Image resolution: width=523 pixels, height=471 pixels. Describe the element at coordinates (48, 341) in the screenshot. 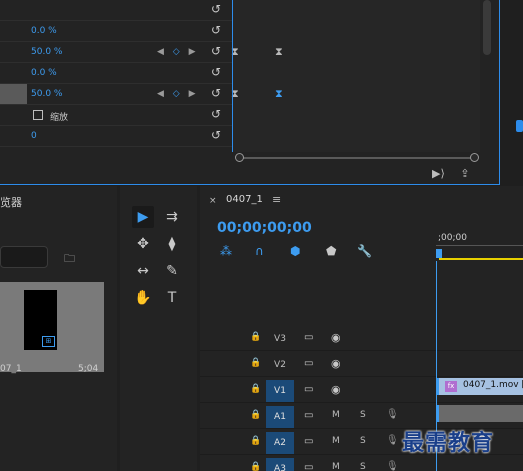

I see `sequence-badge-icon: ⊞` at that location.